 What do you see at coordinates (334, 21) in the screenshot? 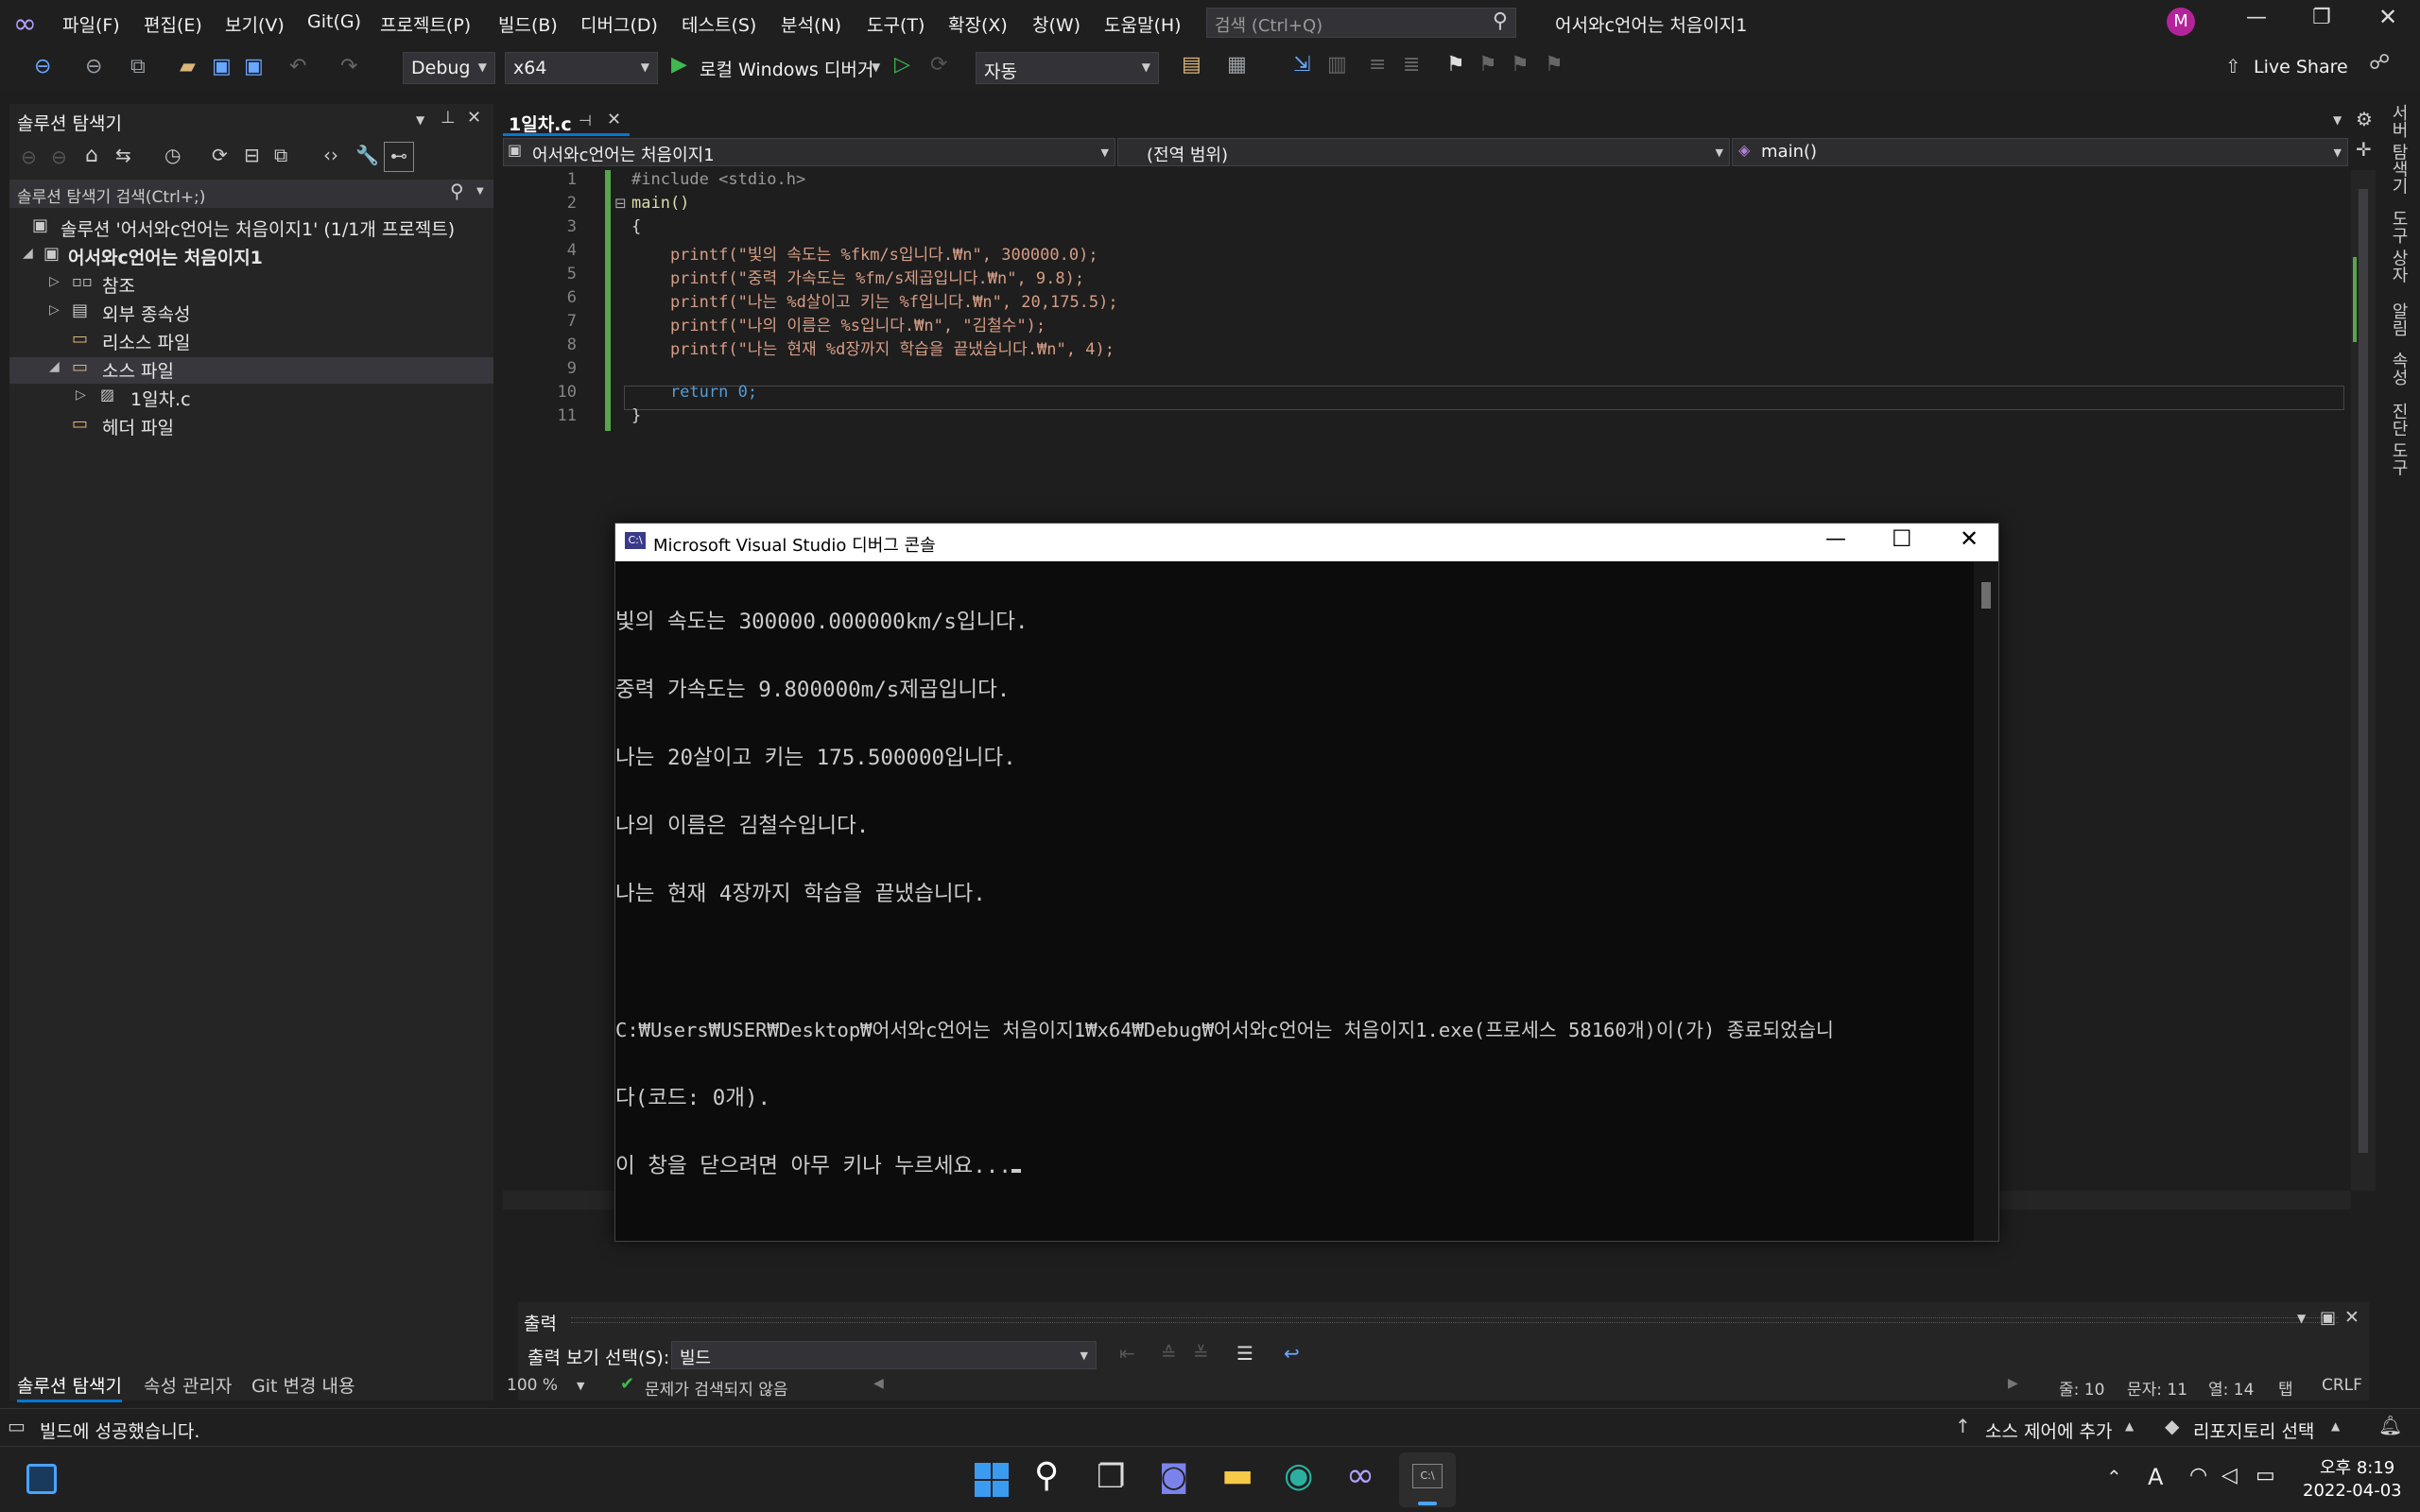
I see `menu-git: Git(G)` at bounding box center [334, 21].